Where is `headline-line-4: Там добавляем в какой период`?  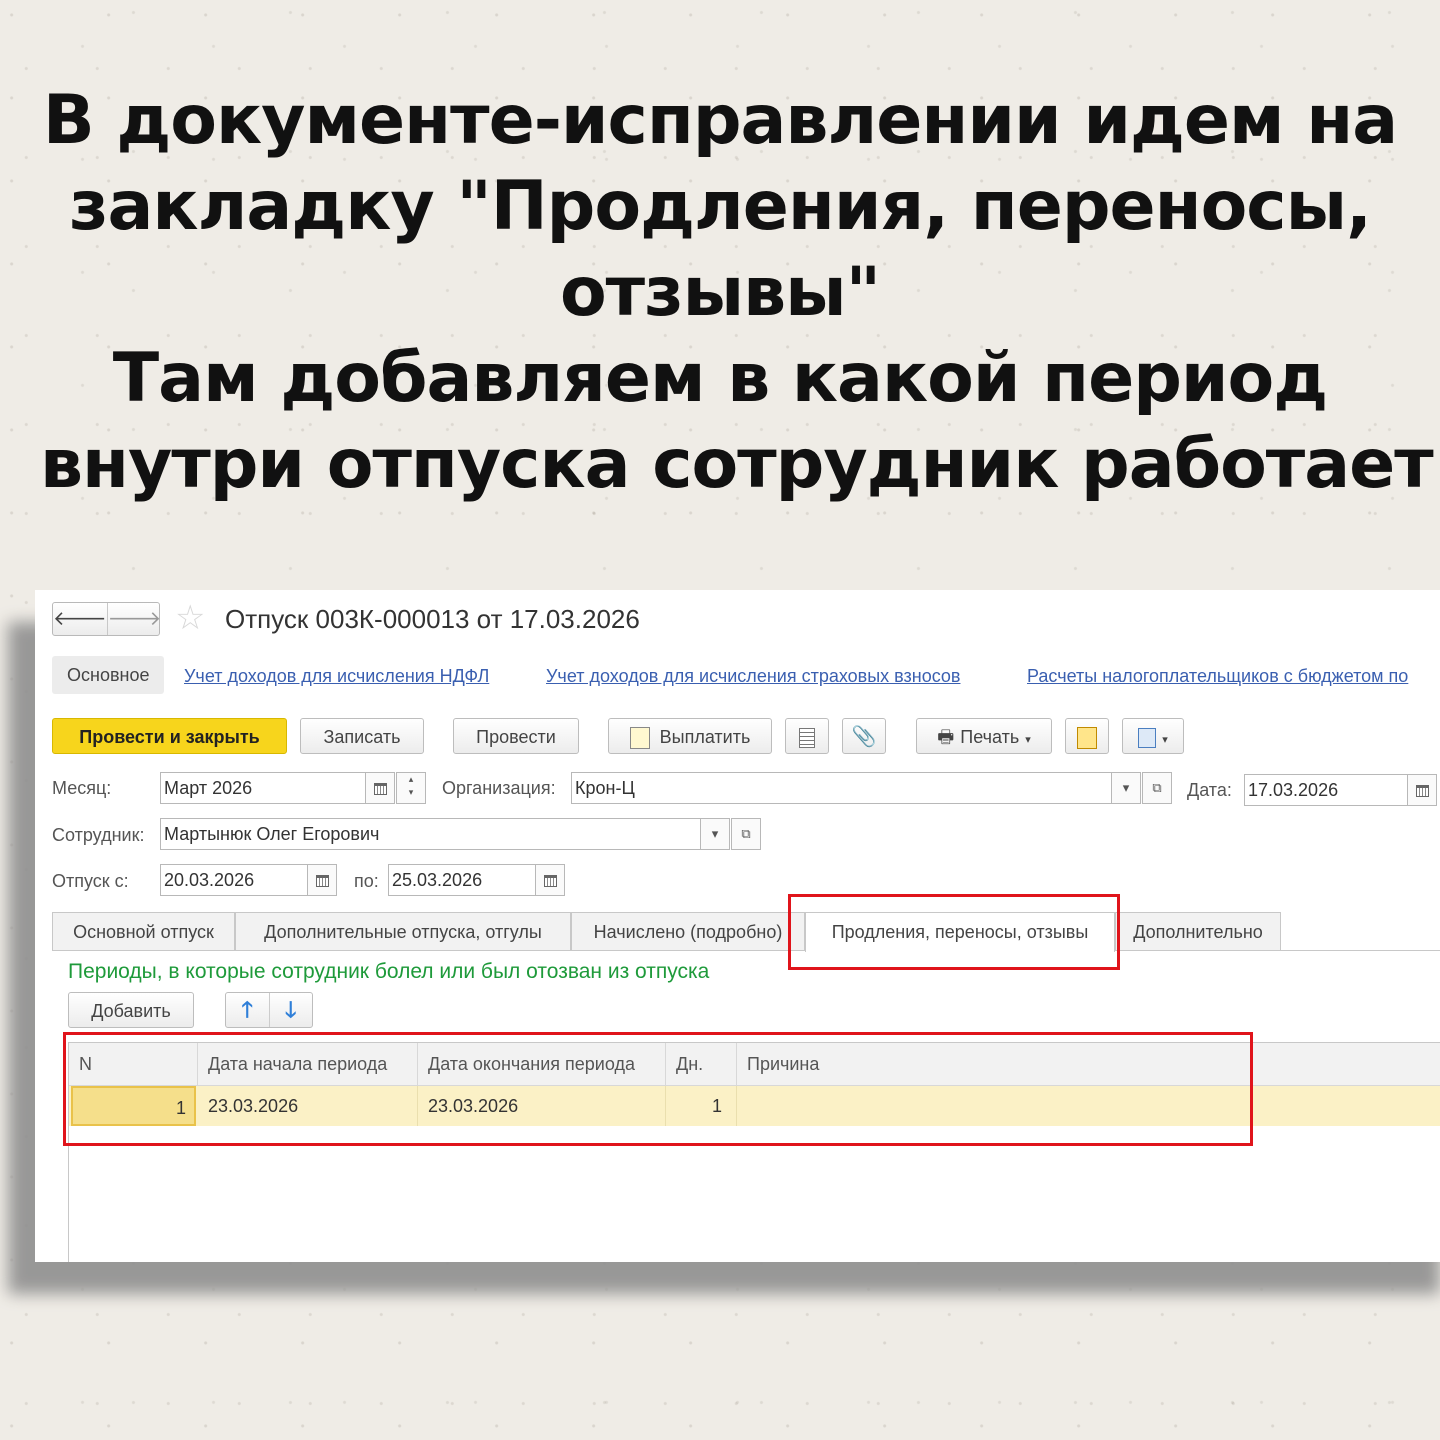
headline-line-4: Там добавляем в какой период is located at coordinates (720, 378).